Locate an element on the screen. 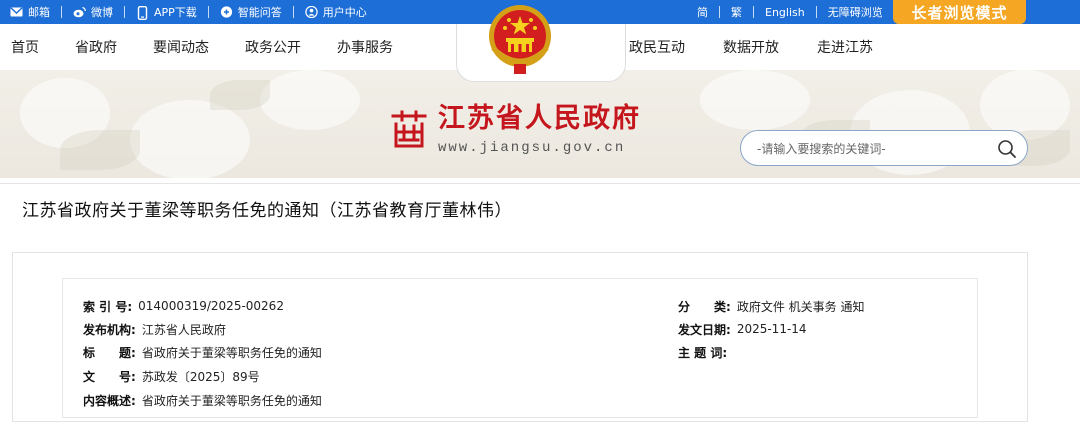 This screenshot has width=1080, height=422. mail-icon is located at coordinates (16, 12).